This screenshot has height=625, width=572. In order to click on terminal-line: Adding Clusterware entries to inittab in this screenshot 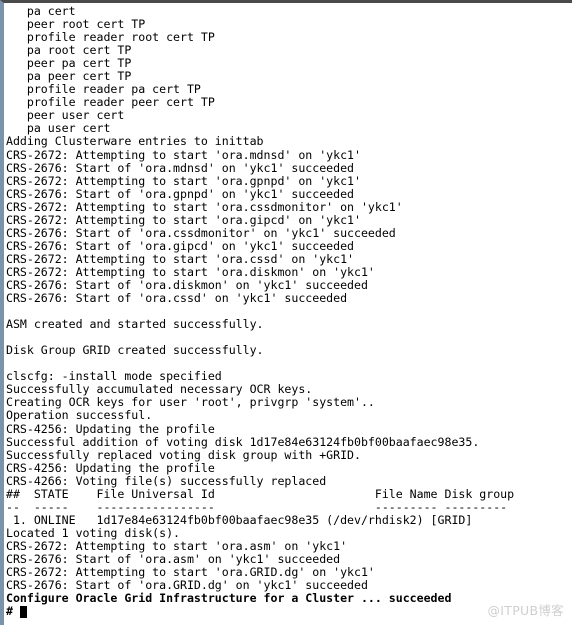, I will do `click(135, 141)`.